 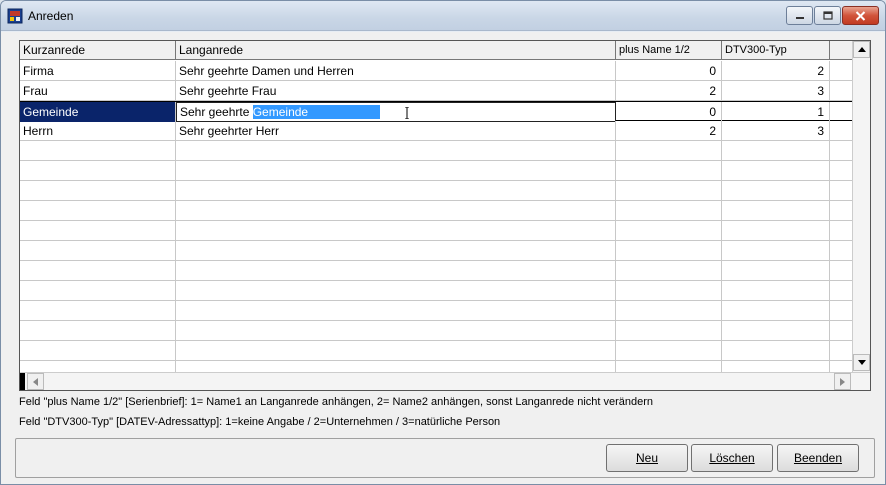 I want to click on column-header-dtv300-typ: DTV300-Typ, so click(x=776, y=50).